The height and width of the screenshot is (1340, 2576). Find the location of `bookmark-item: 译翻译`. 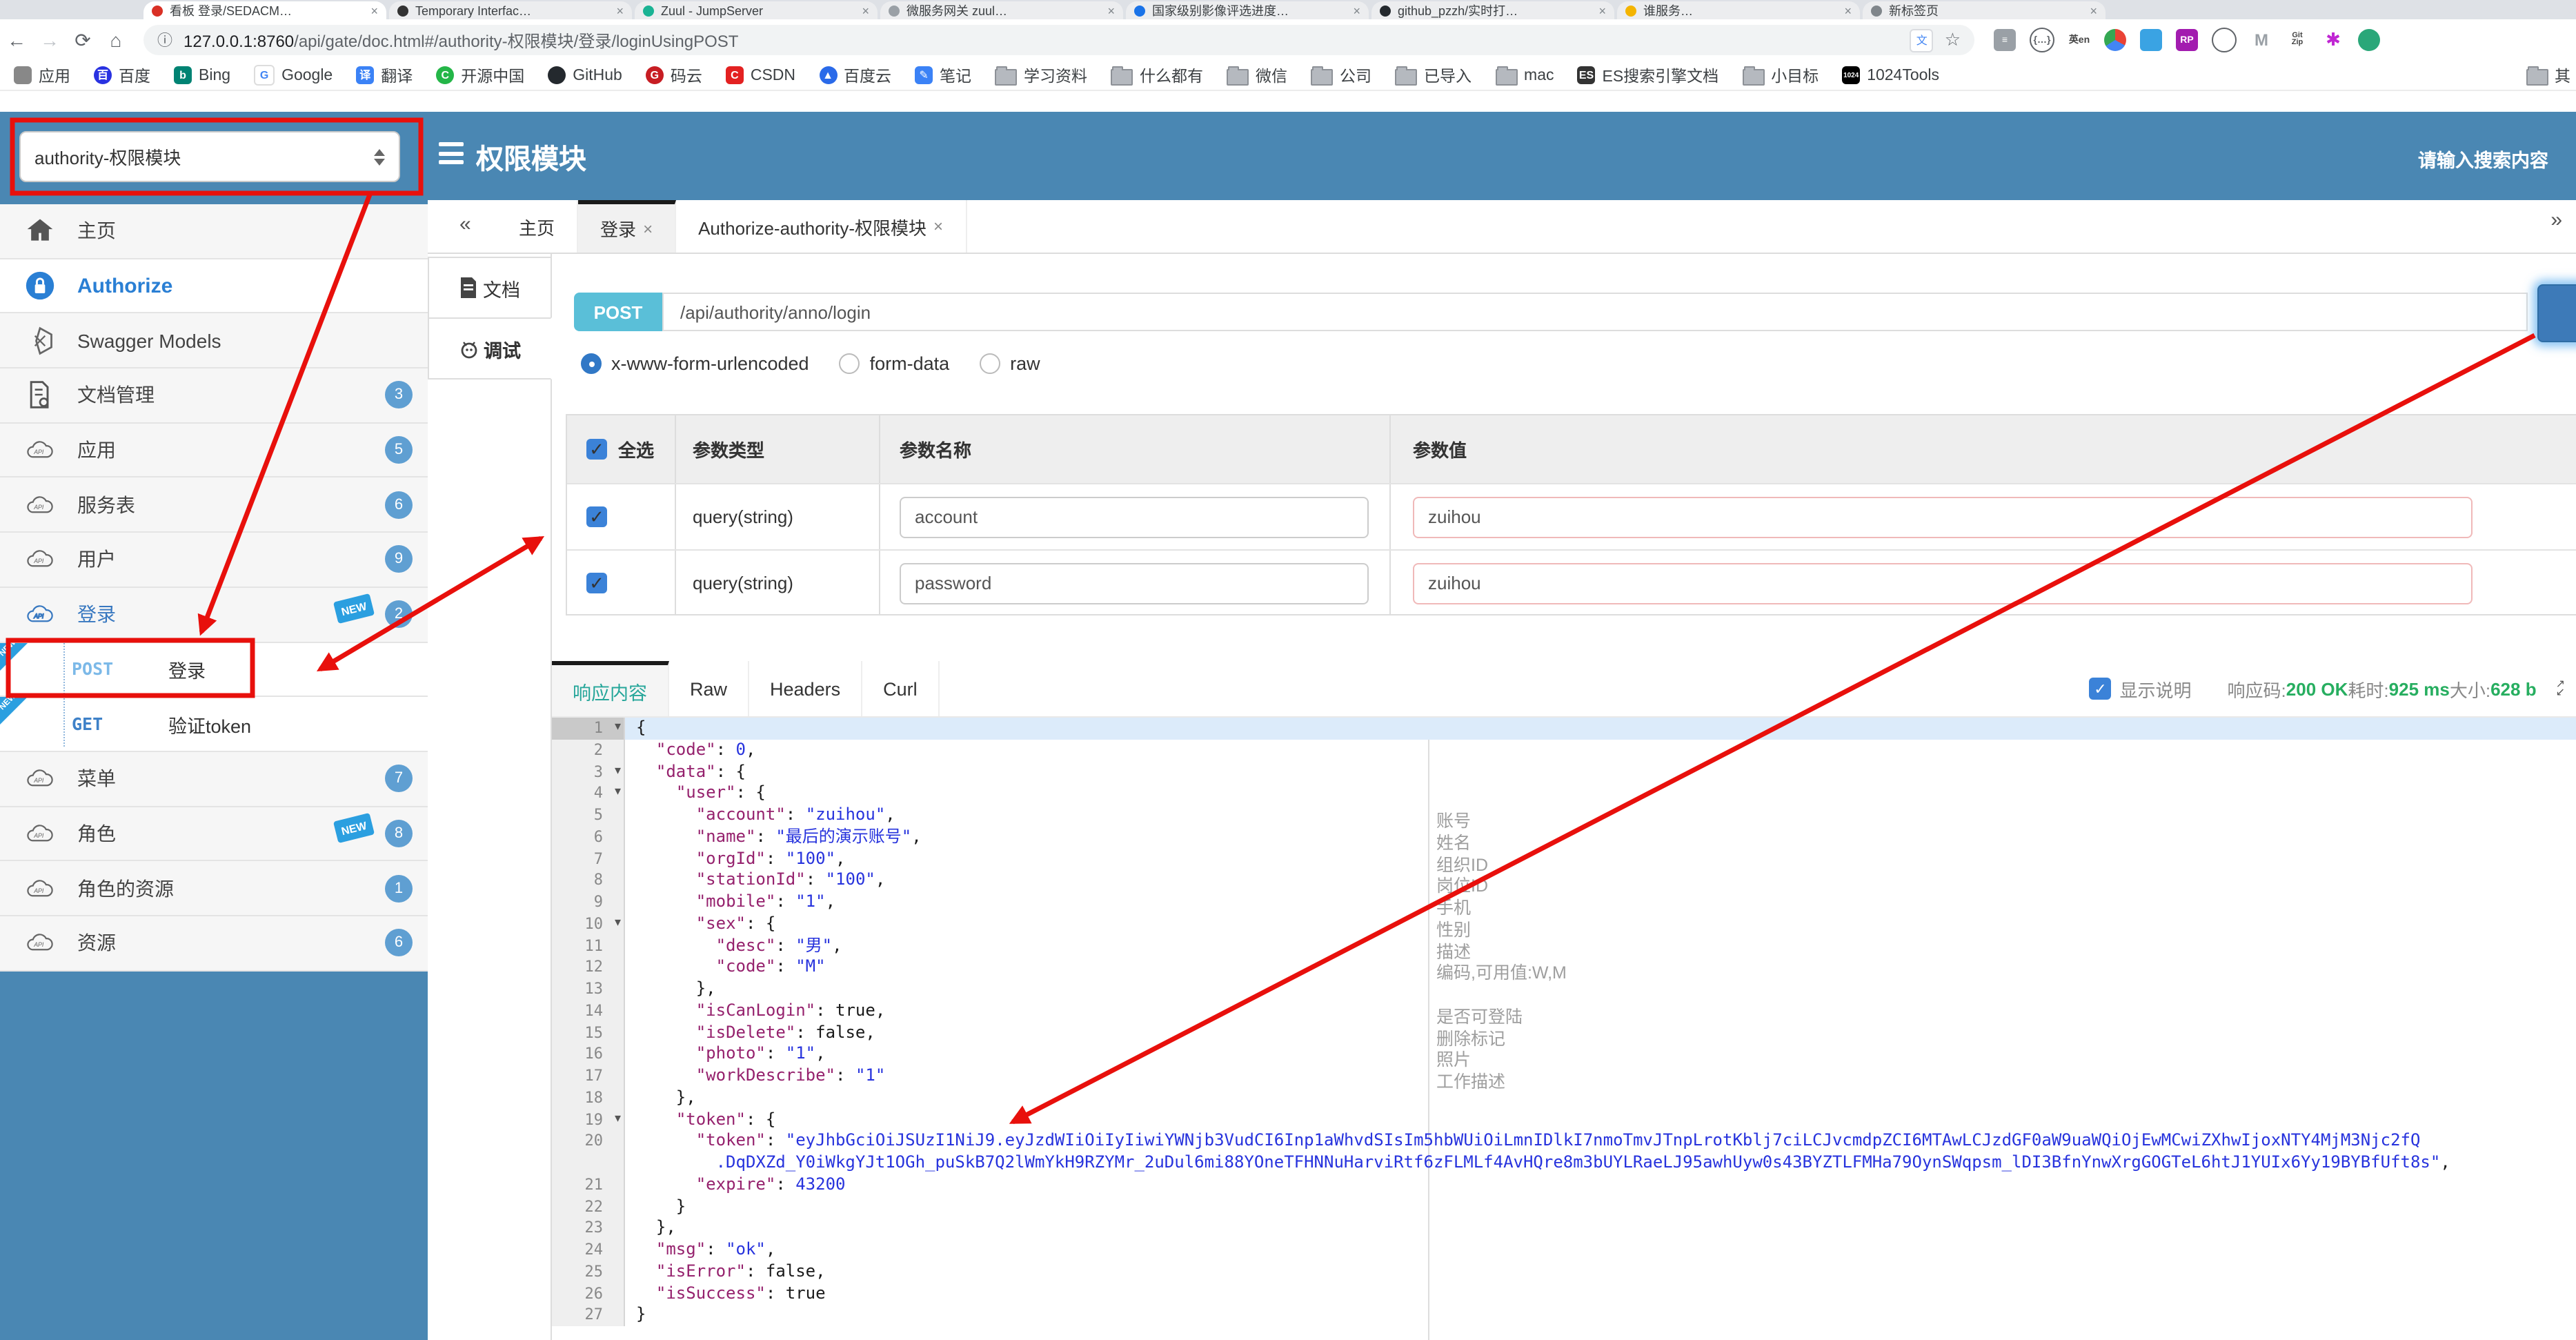

bookmark-item: 译翻译 is located at coordinates (384, 75).